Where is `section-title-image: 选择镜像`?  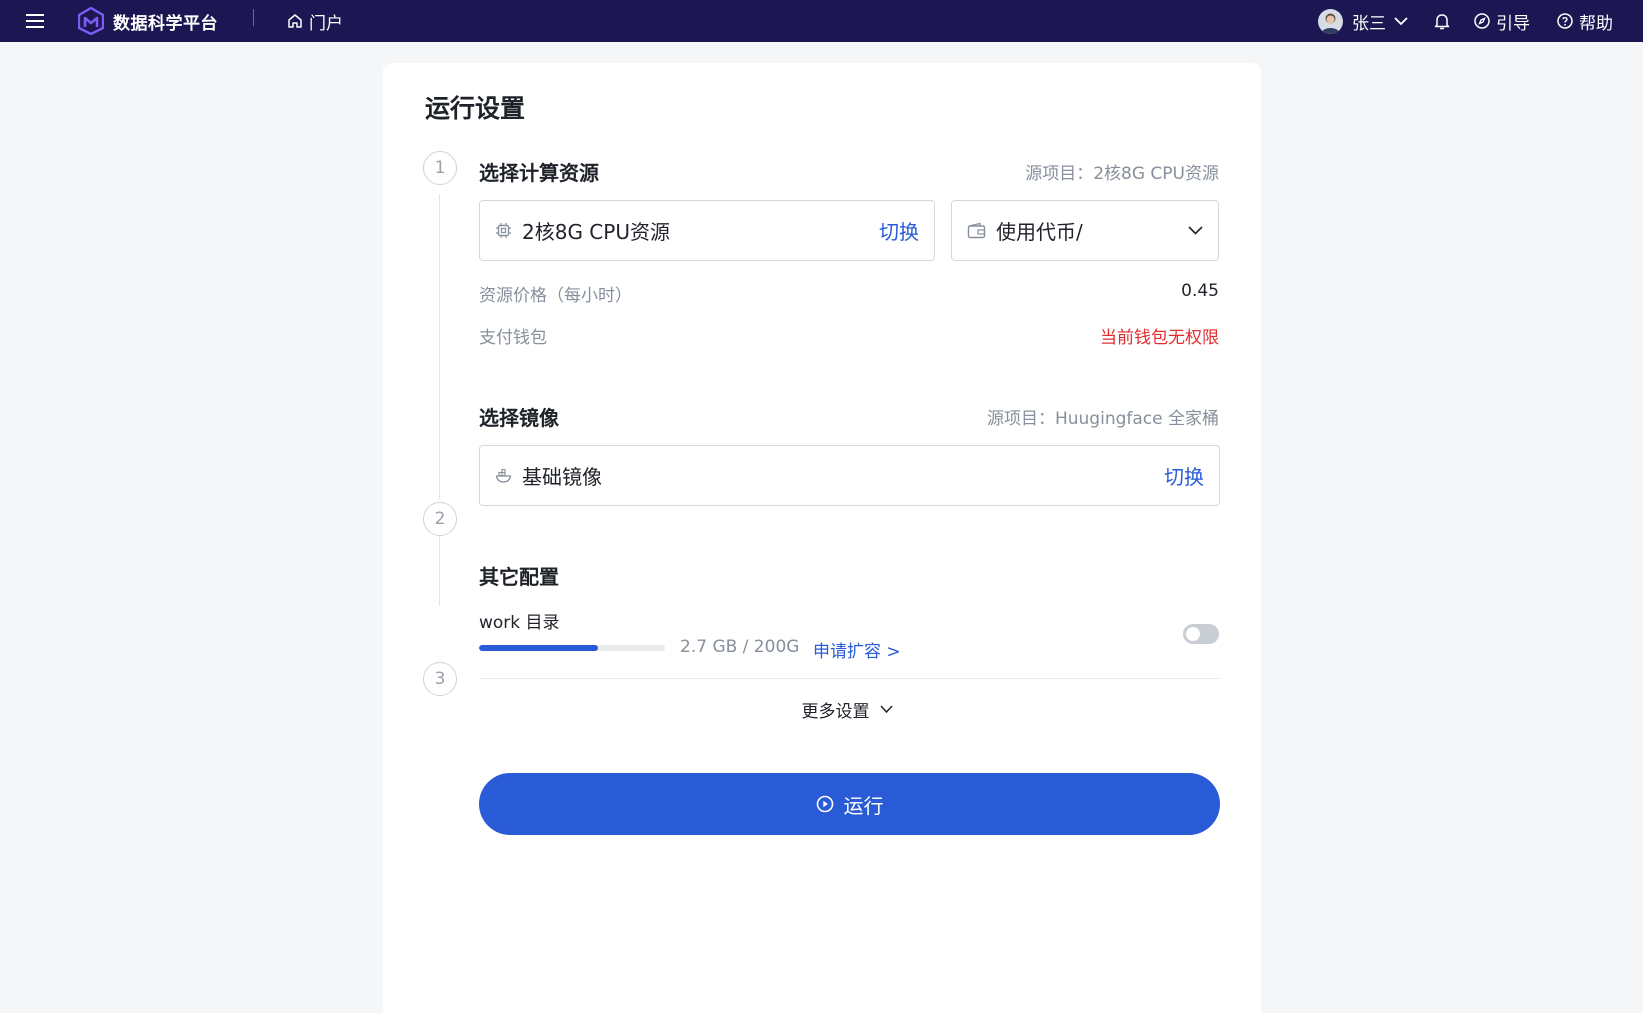 section-title-image: 选择镜像 is located at coordinates (519, 418).